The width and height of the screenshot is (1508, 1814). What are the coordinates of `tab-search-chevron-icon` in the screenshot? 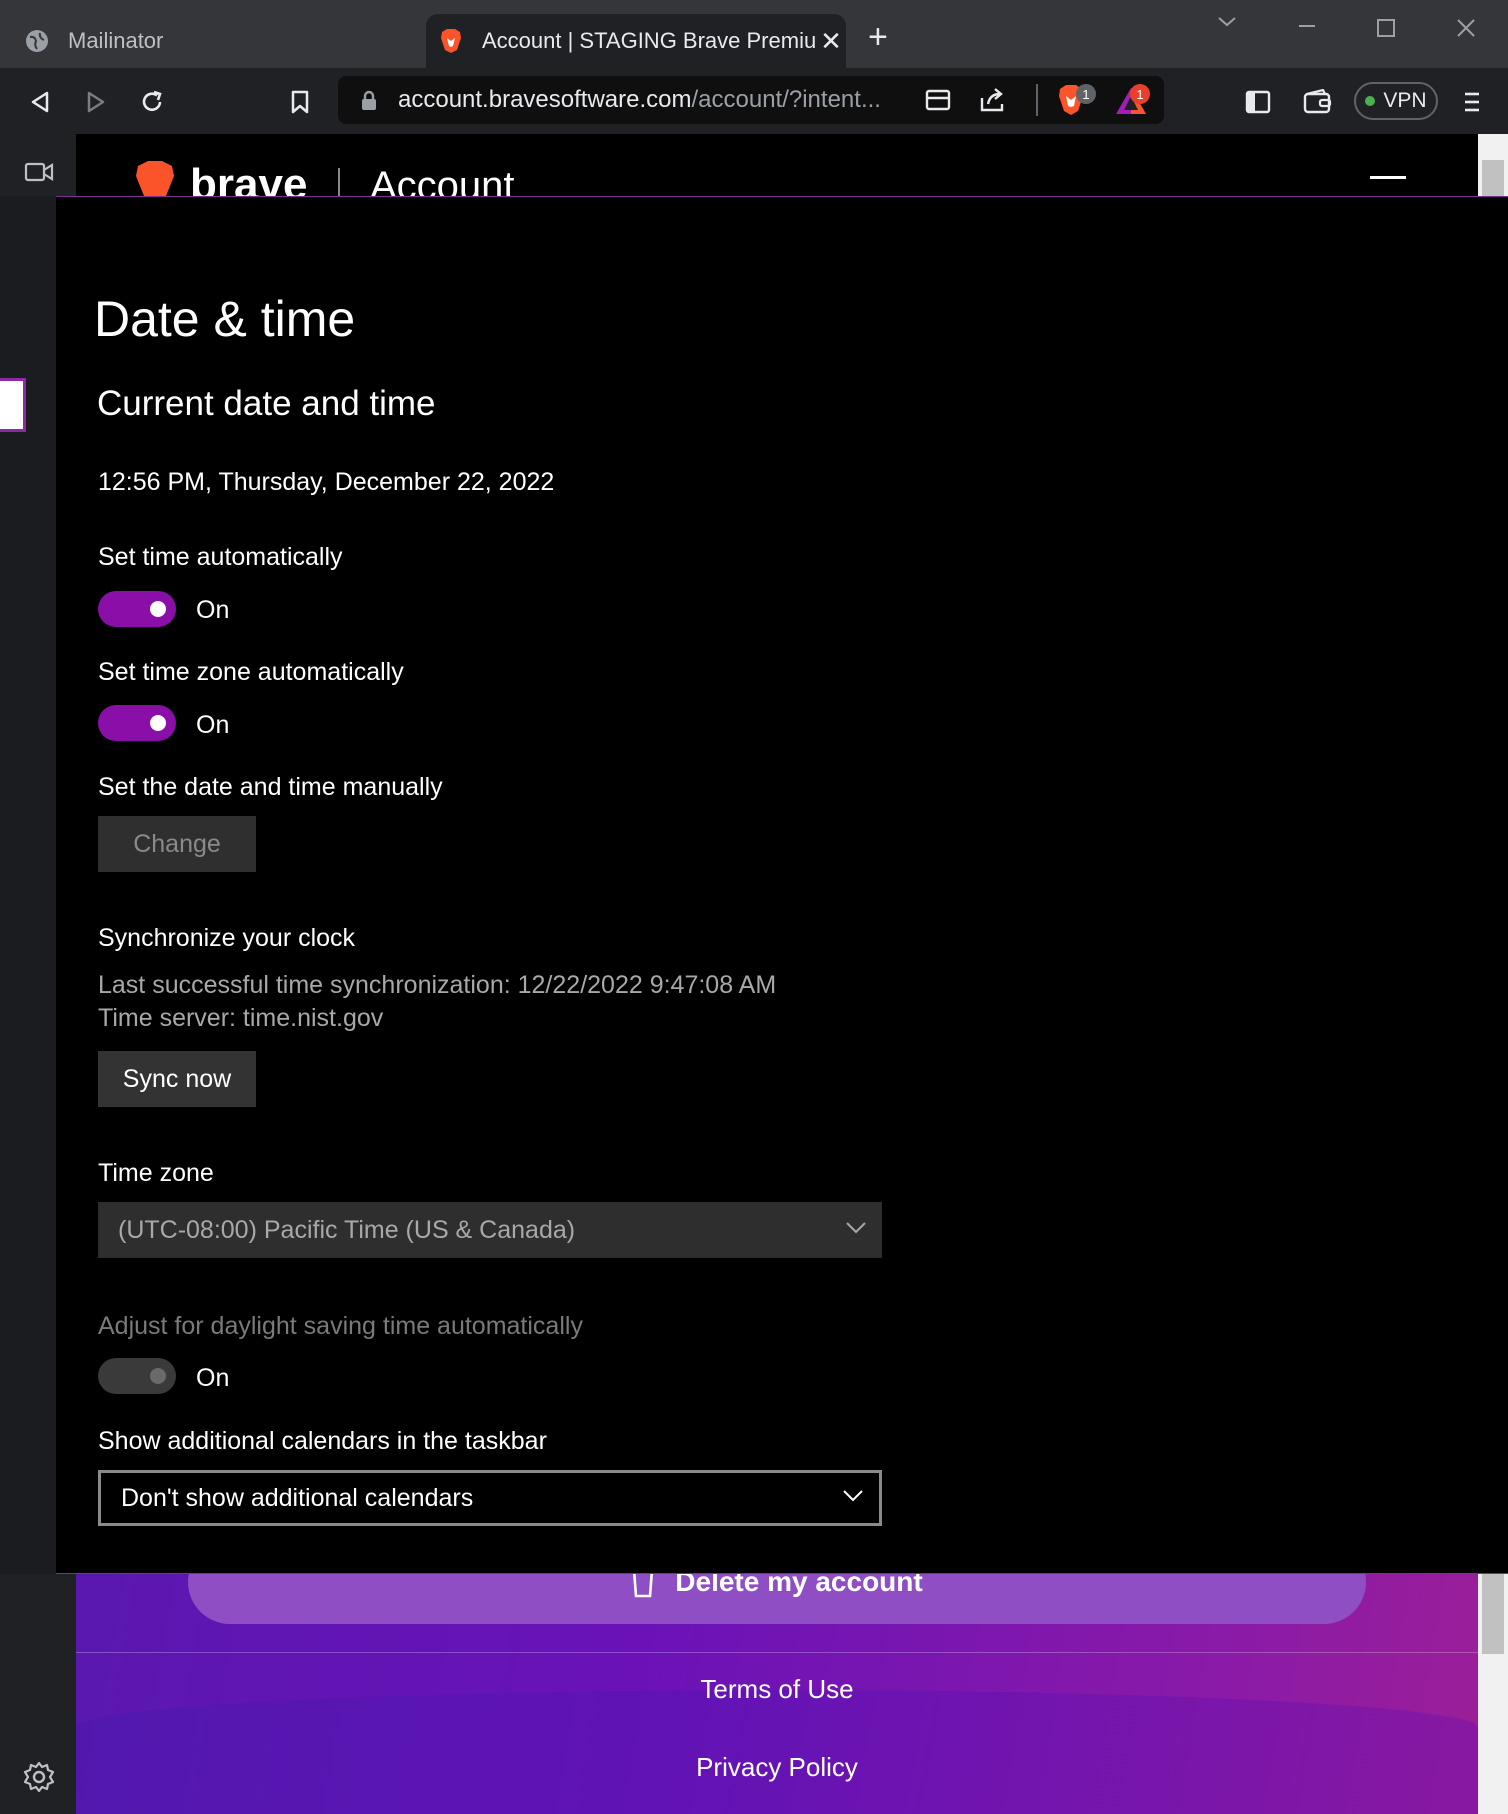 It's located at (1227, 24).